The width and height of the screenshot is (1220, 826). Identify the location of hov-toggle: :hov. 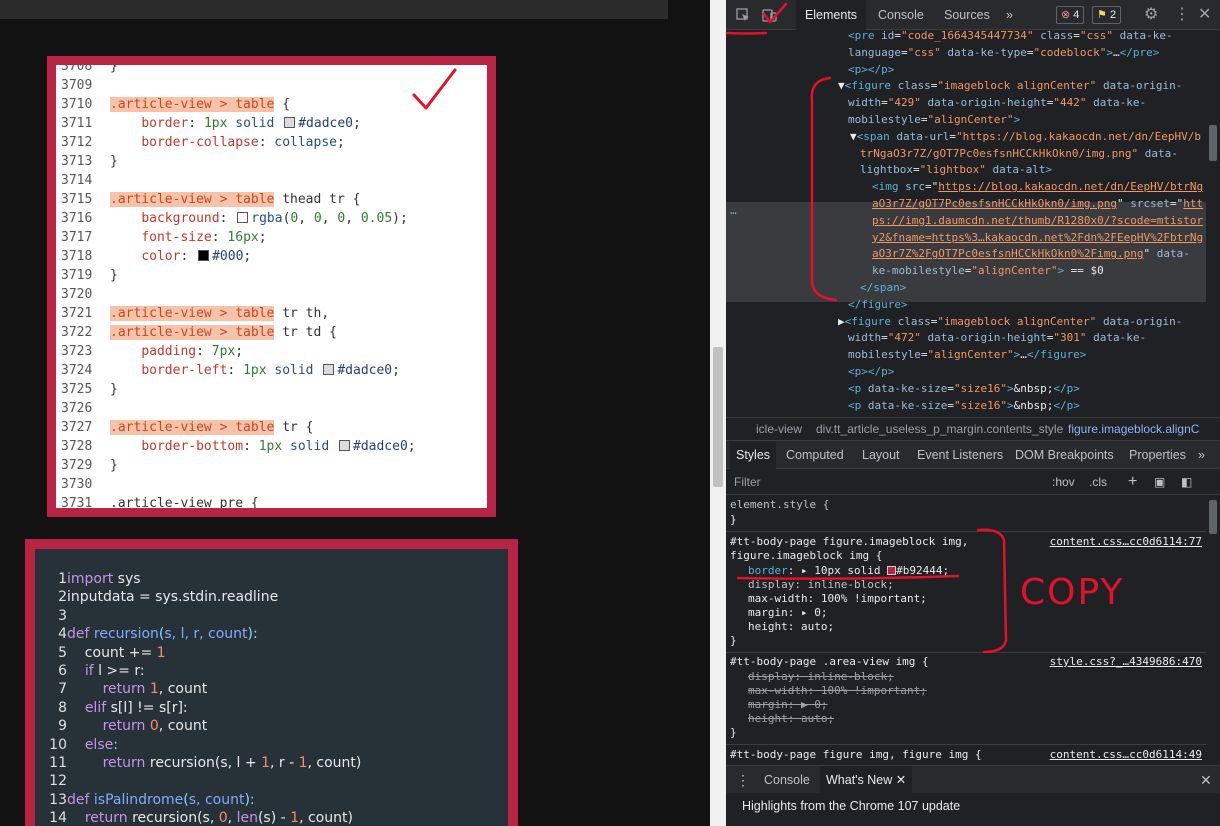
(1063, 482).